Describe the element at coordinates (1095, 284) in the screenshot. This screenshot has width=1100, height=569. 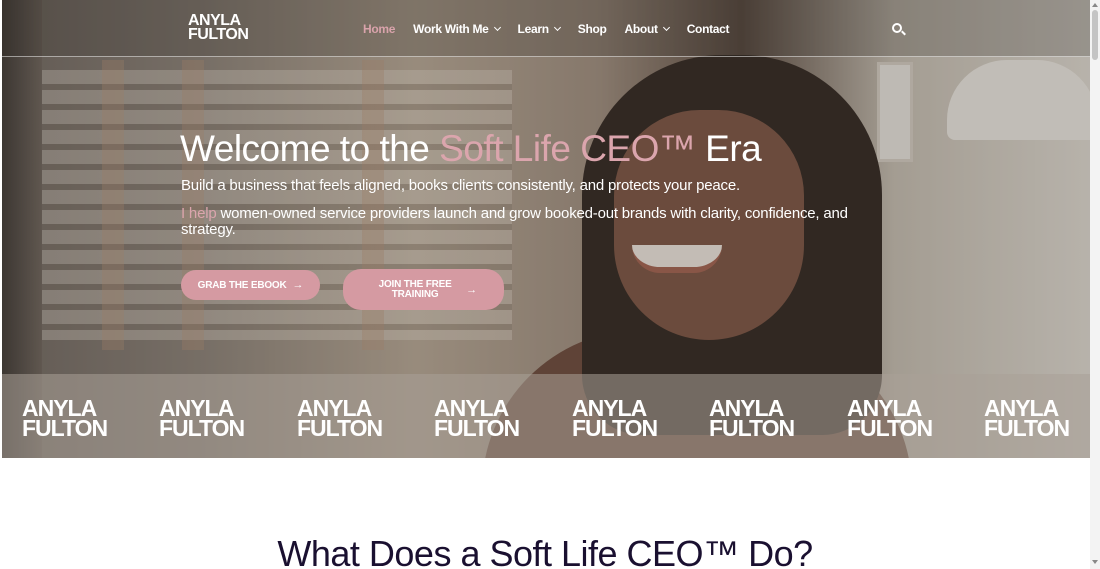
I see `vertical-scrollbar` at that location.